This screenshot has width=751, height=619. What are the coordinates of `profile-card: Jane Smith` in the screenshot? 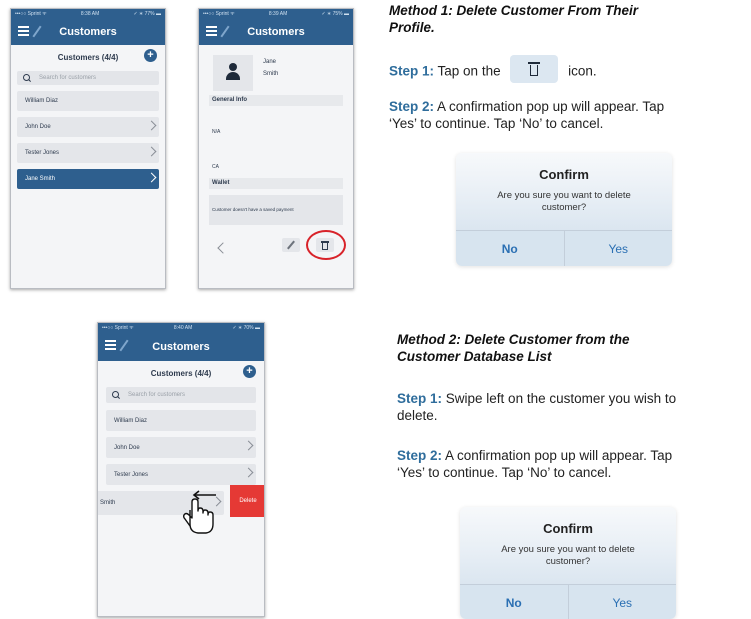 It's located at (276, 73).